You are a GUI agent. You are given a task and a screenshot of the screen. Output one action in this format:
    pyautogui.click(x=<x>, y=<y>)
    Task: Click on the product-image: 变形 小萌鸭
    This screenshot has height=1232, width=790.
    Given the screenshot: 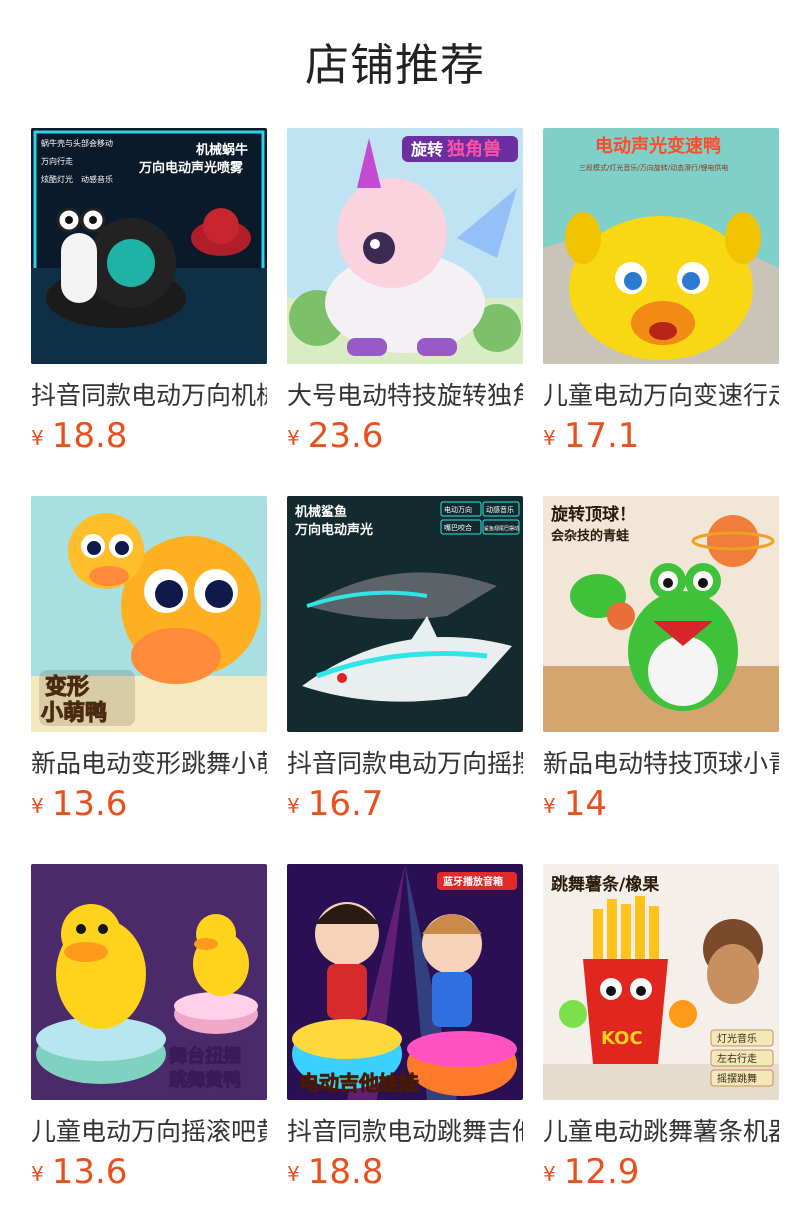 What is the action you would take?
    pyautogui.click(x=149, y=614)
    